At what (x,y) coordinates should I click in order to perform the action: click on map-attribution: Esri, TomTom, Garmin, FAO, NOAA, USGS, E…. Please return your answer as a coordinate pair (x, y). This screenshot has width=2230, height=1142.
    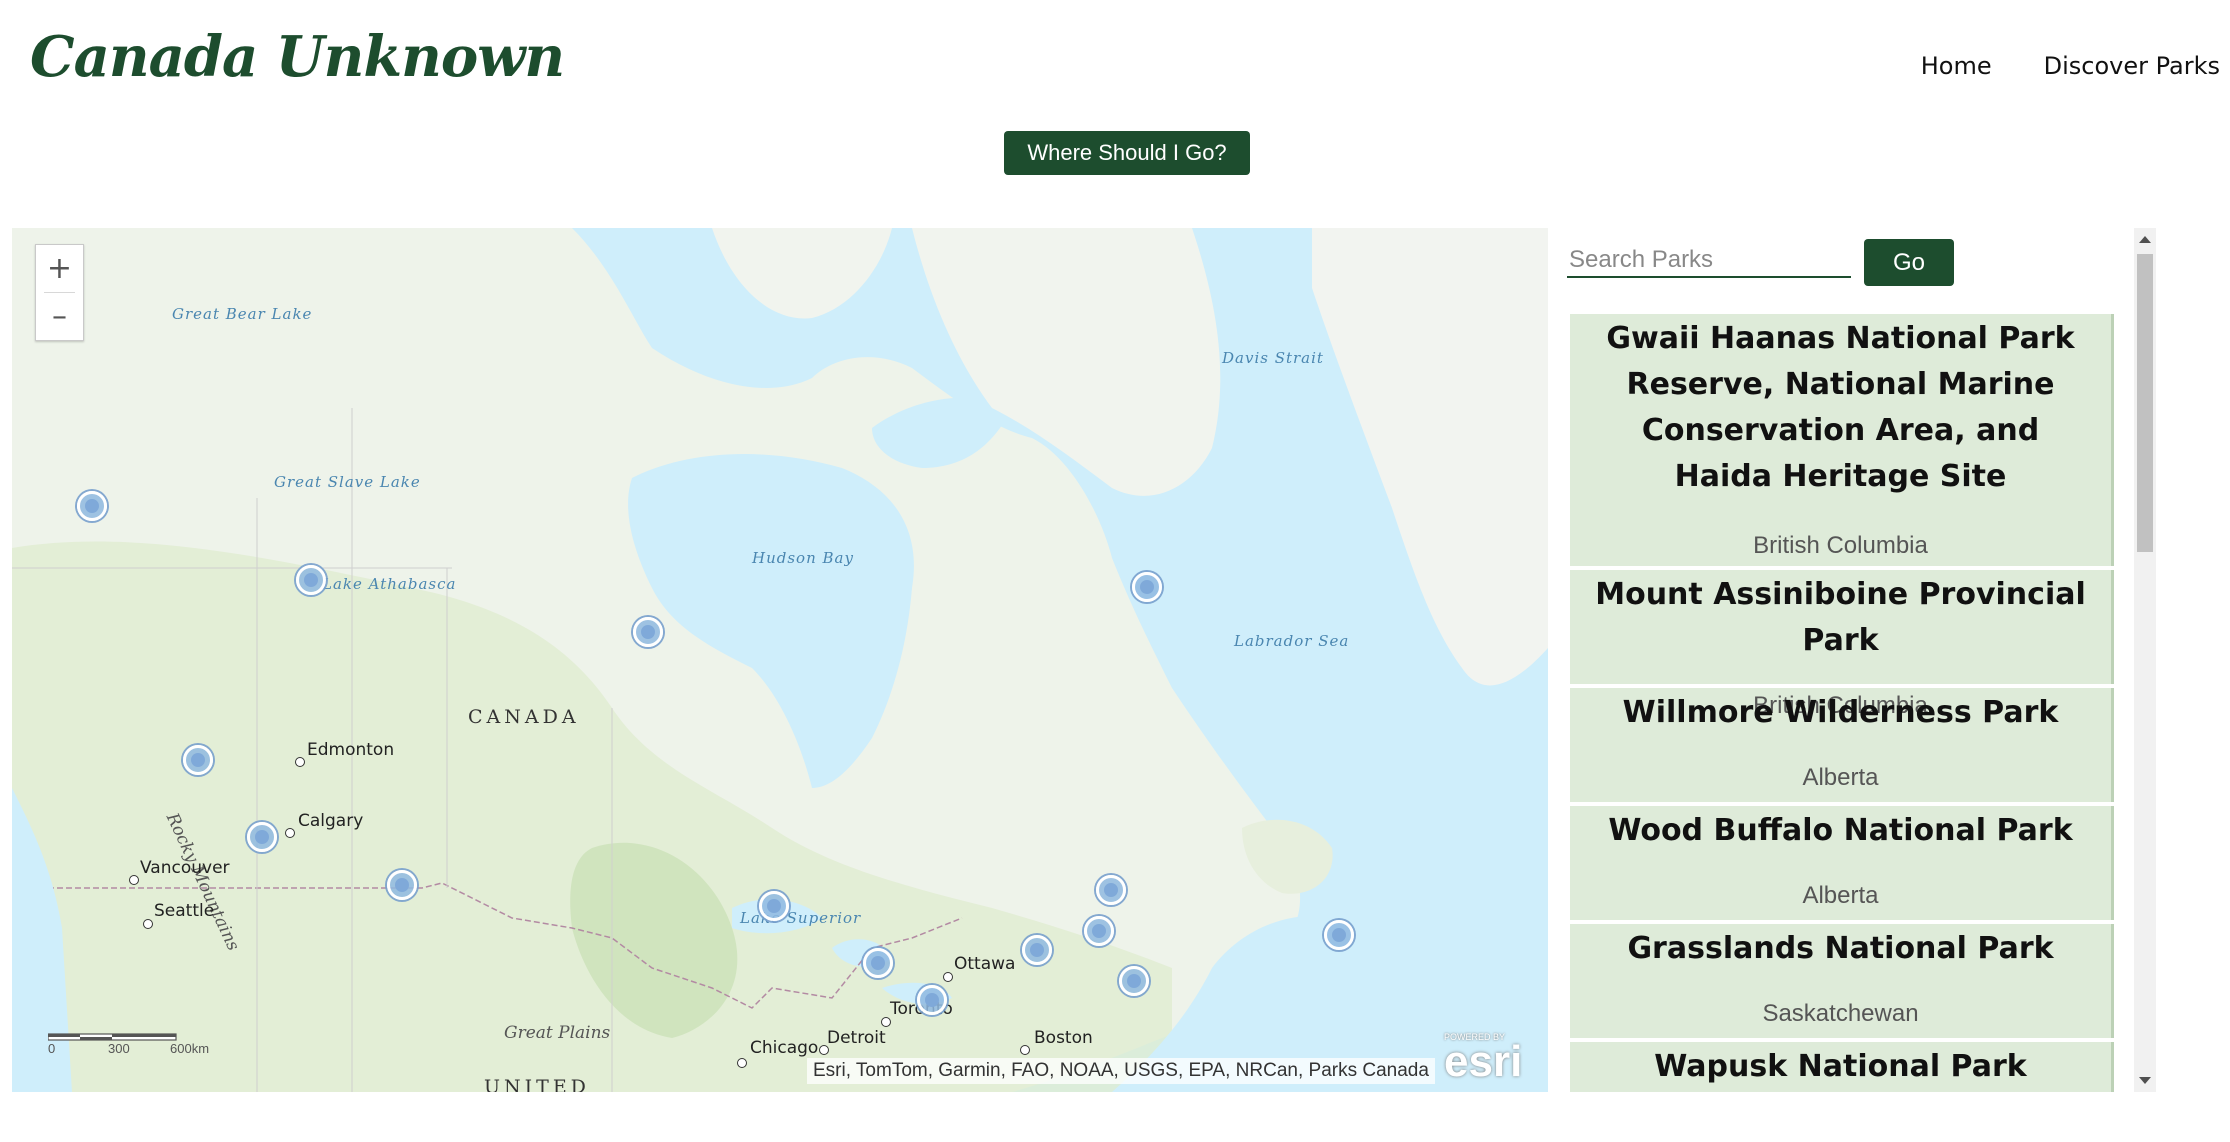
    Looking at the image, I should click on (1121, 1071).